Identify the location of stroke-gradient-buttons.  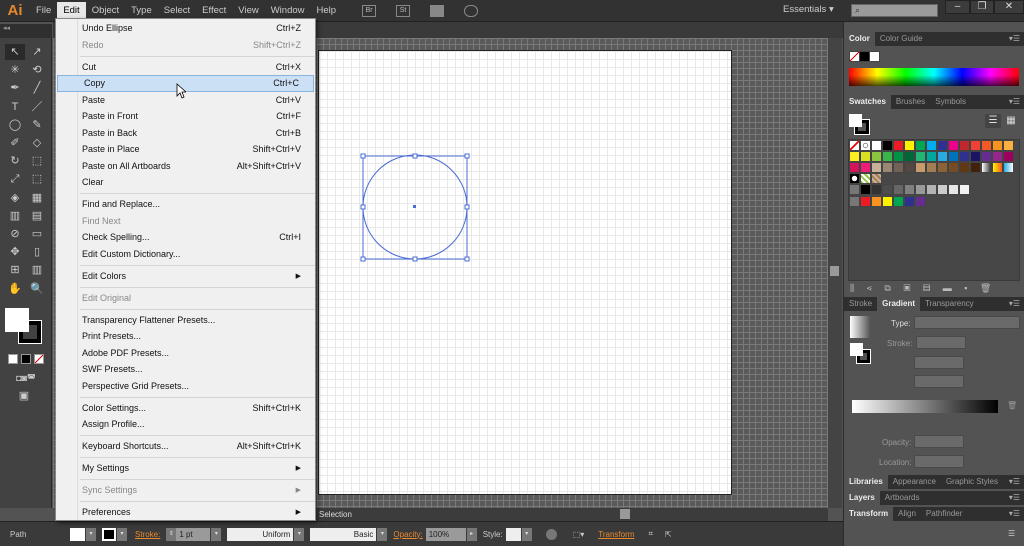
(941, 342).